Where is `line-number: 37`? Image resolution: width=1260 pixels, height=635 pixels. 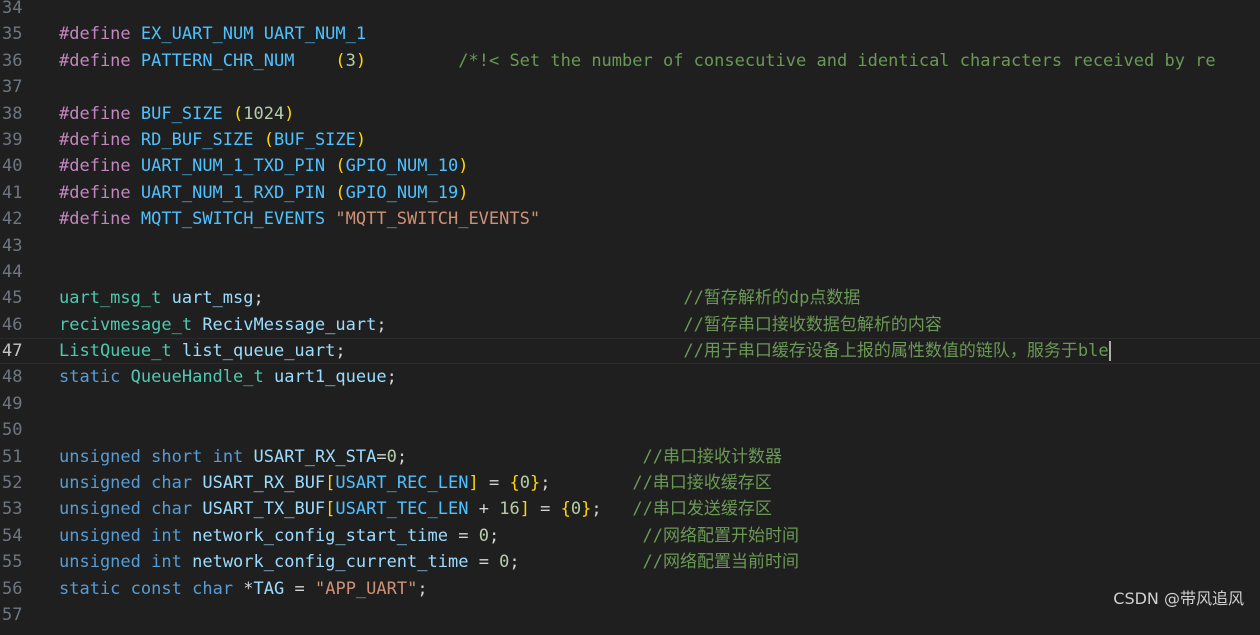
line-number: 37 is located at coordinates (12, 87).